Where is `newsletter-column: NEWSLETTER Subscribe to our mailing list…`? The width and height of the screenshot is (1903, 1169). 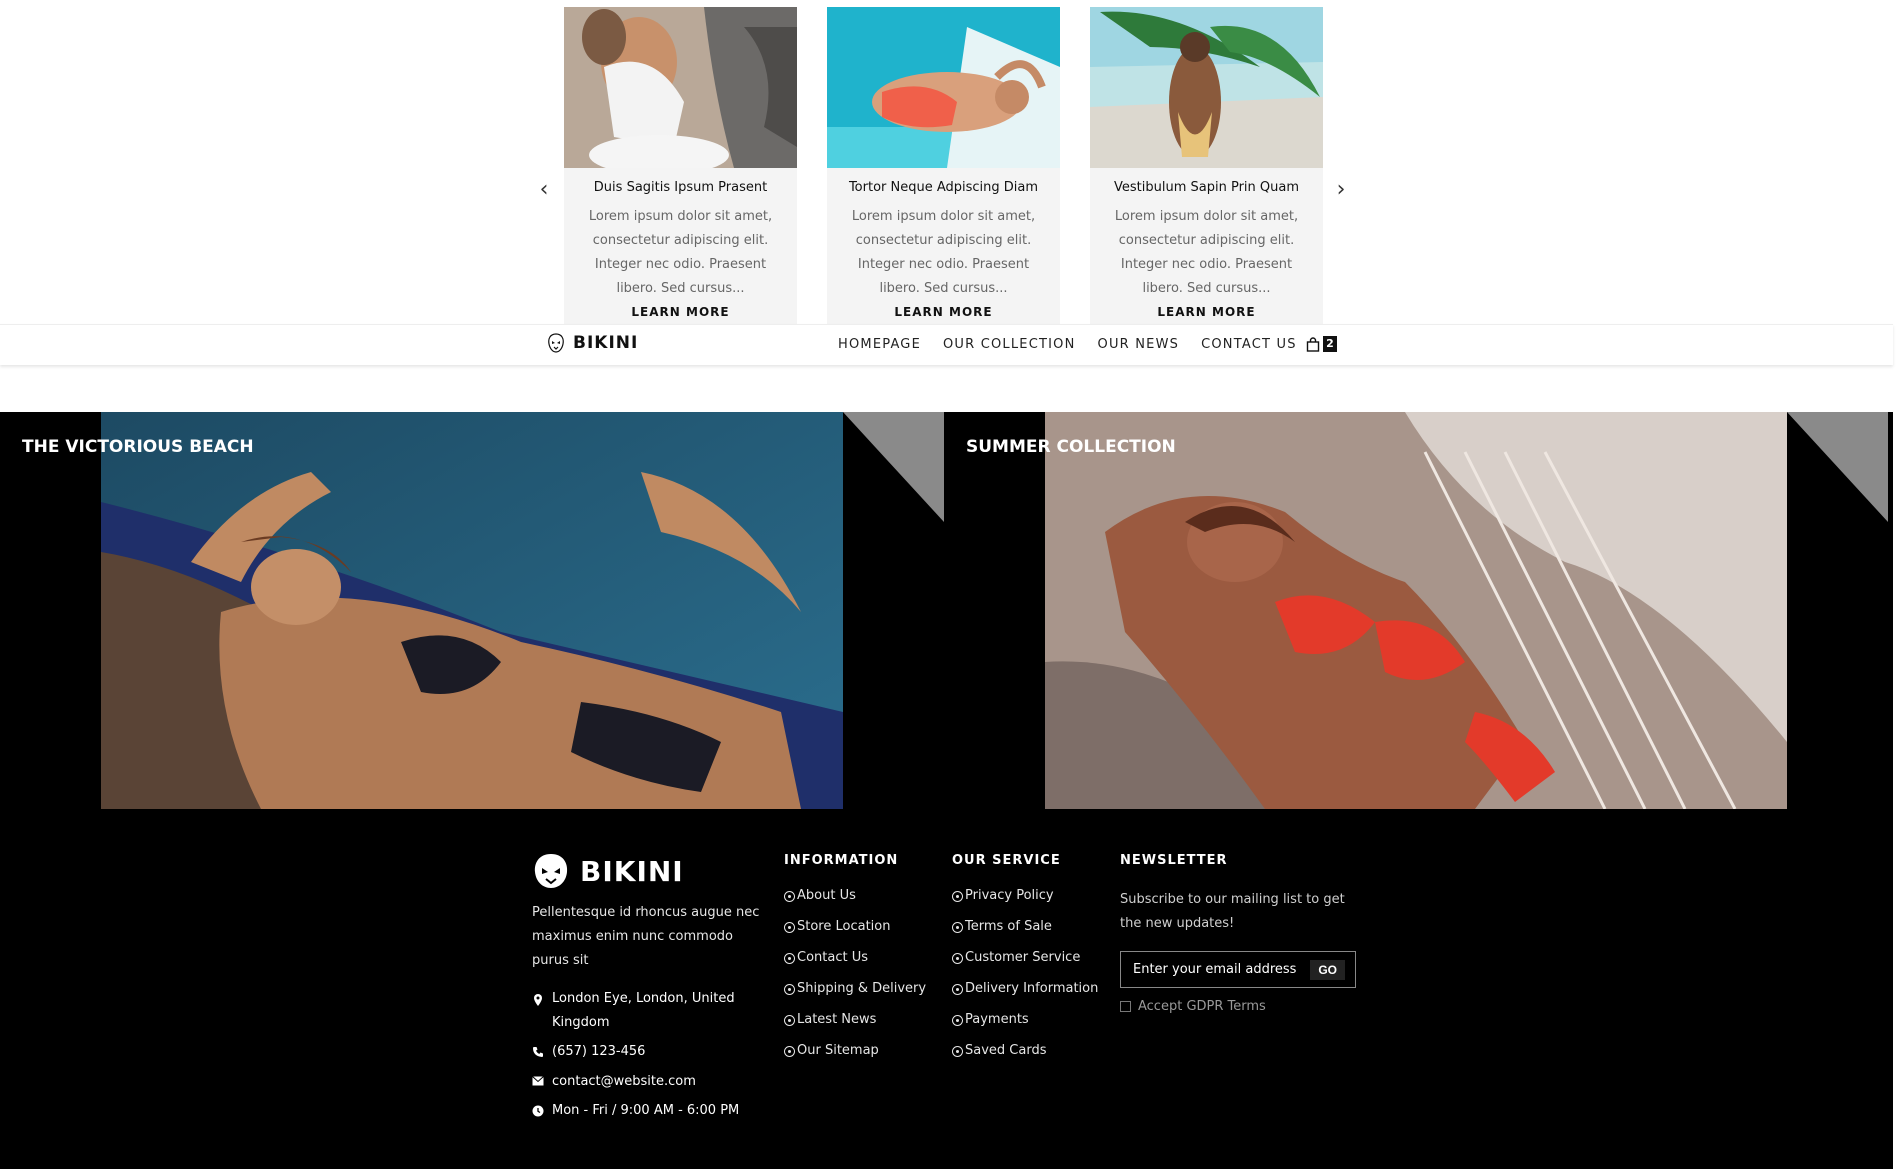 newsletter-column: NEWSLETTER Subscribe to our mailing list… is located at coordinates (1238, 933).